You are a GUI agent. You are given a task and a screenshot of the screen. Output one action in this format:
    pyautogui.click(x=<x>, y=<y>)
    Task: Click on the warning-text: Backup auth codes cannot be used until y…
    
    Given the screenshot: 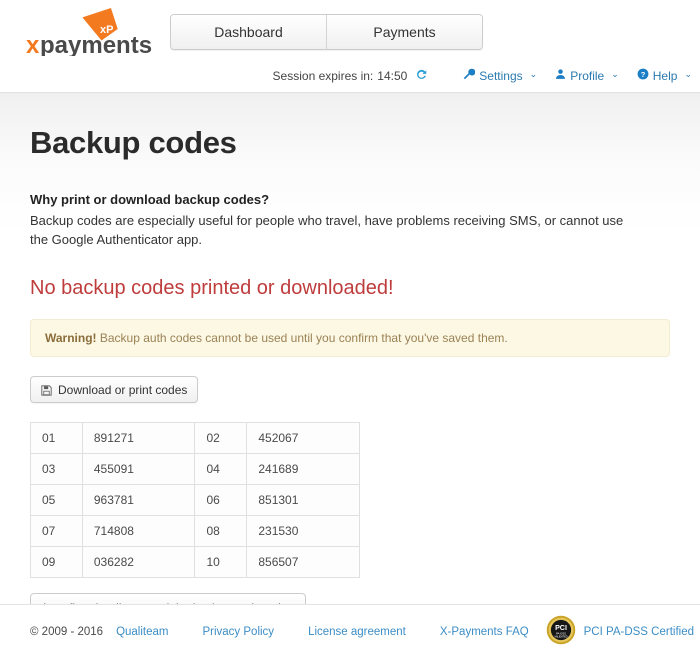 What is the action you would take?
    pyautogui.click(x=302, y=338)
    